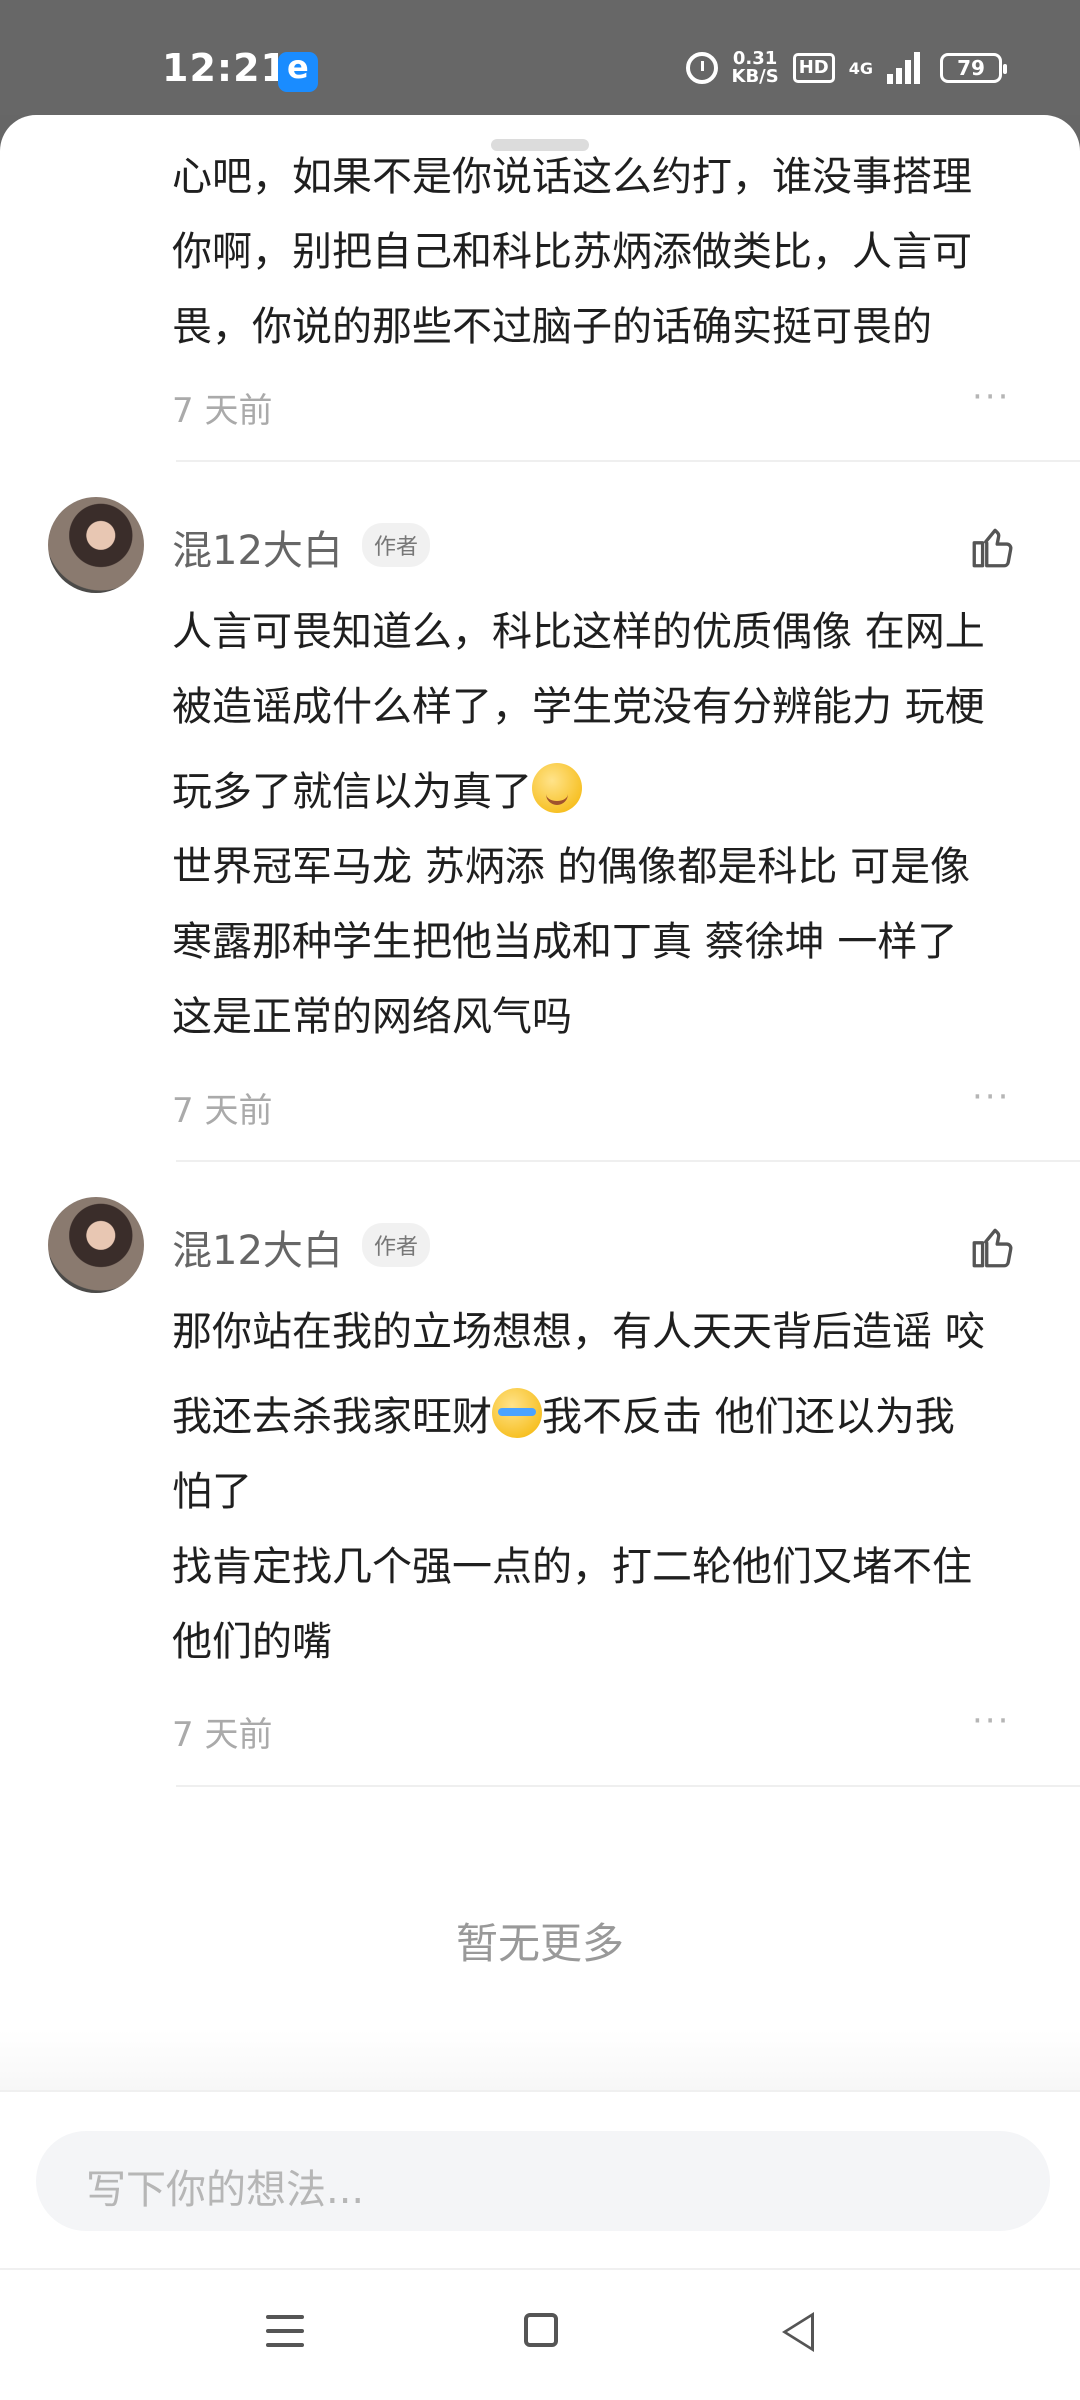 This screenshot has width=1080, height=2400. Describe the element at coordinates (252, 1642) in the screenshot. I see `comment-line: 他们的嘴` at that location.